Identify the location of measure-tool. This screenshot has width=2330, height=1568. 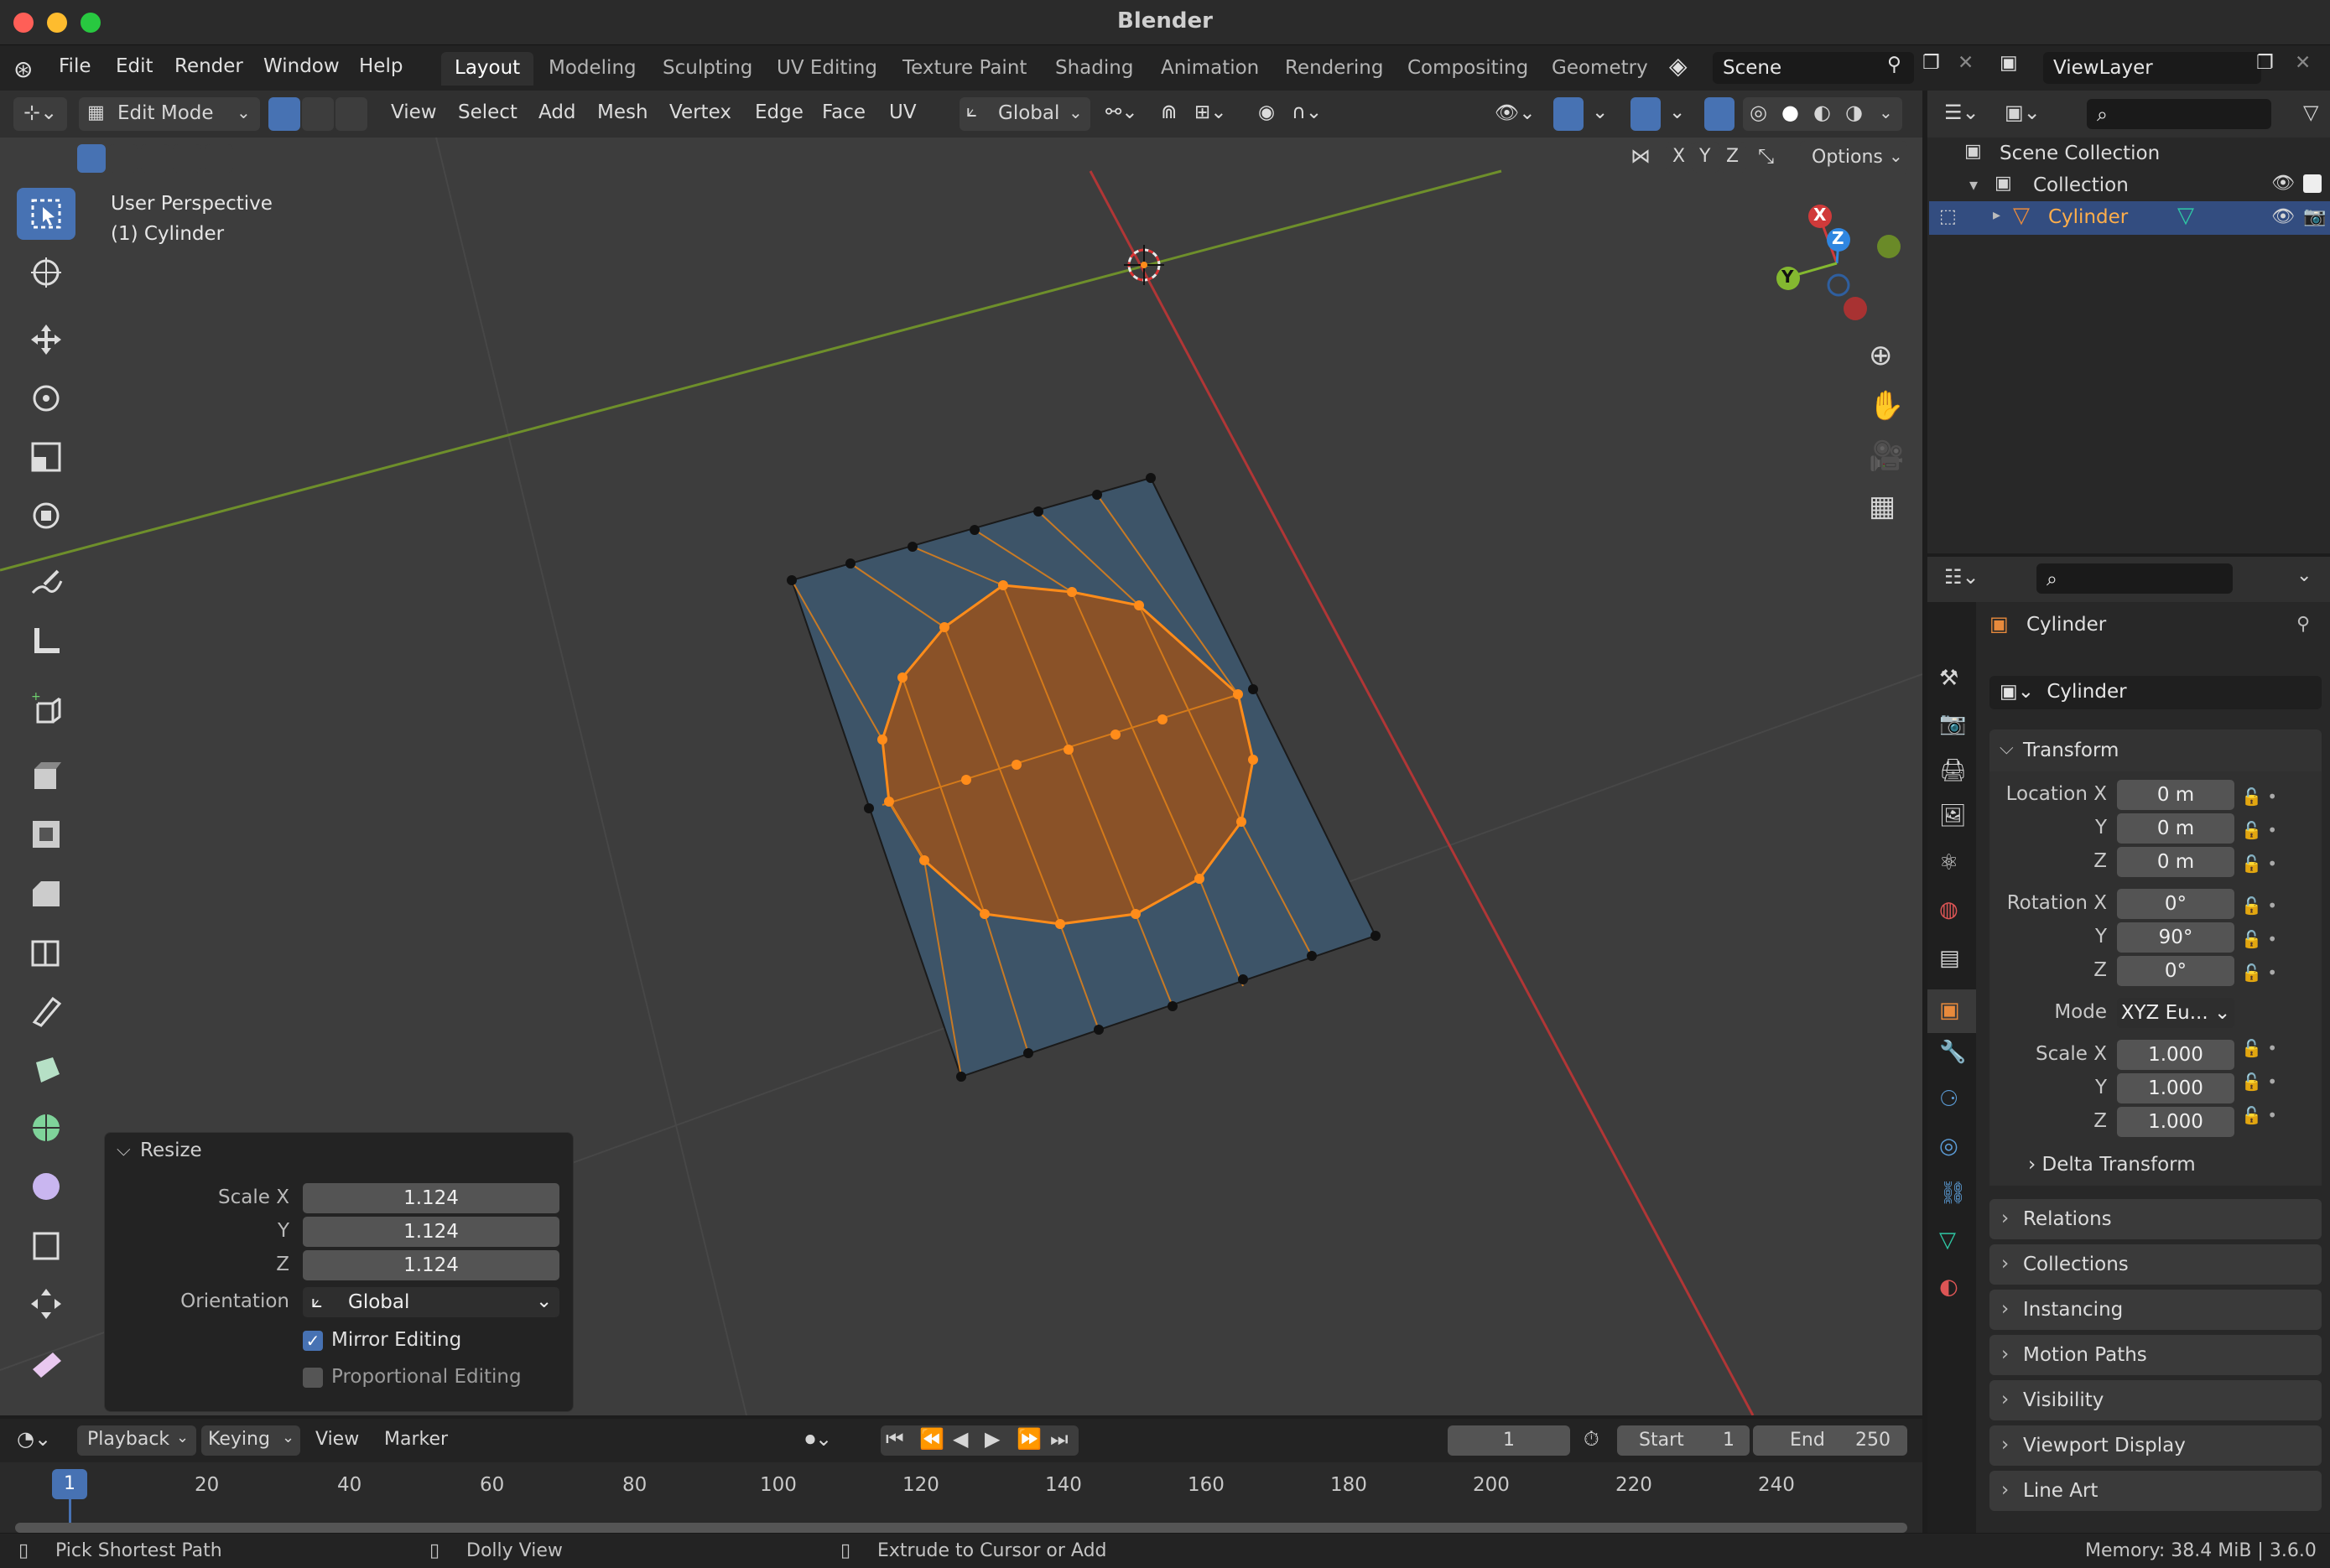
(46, 641).